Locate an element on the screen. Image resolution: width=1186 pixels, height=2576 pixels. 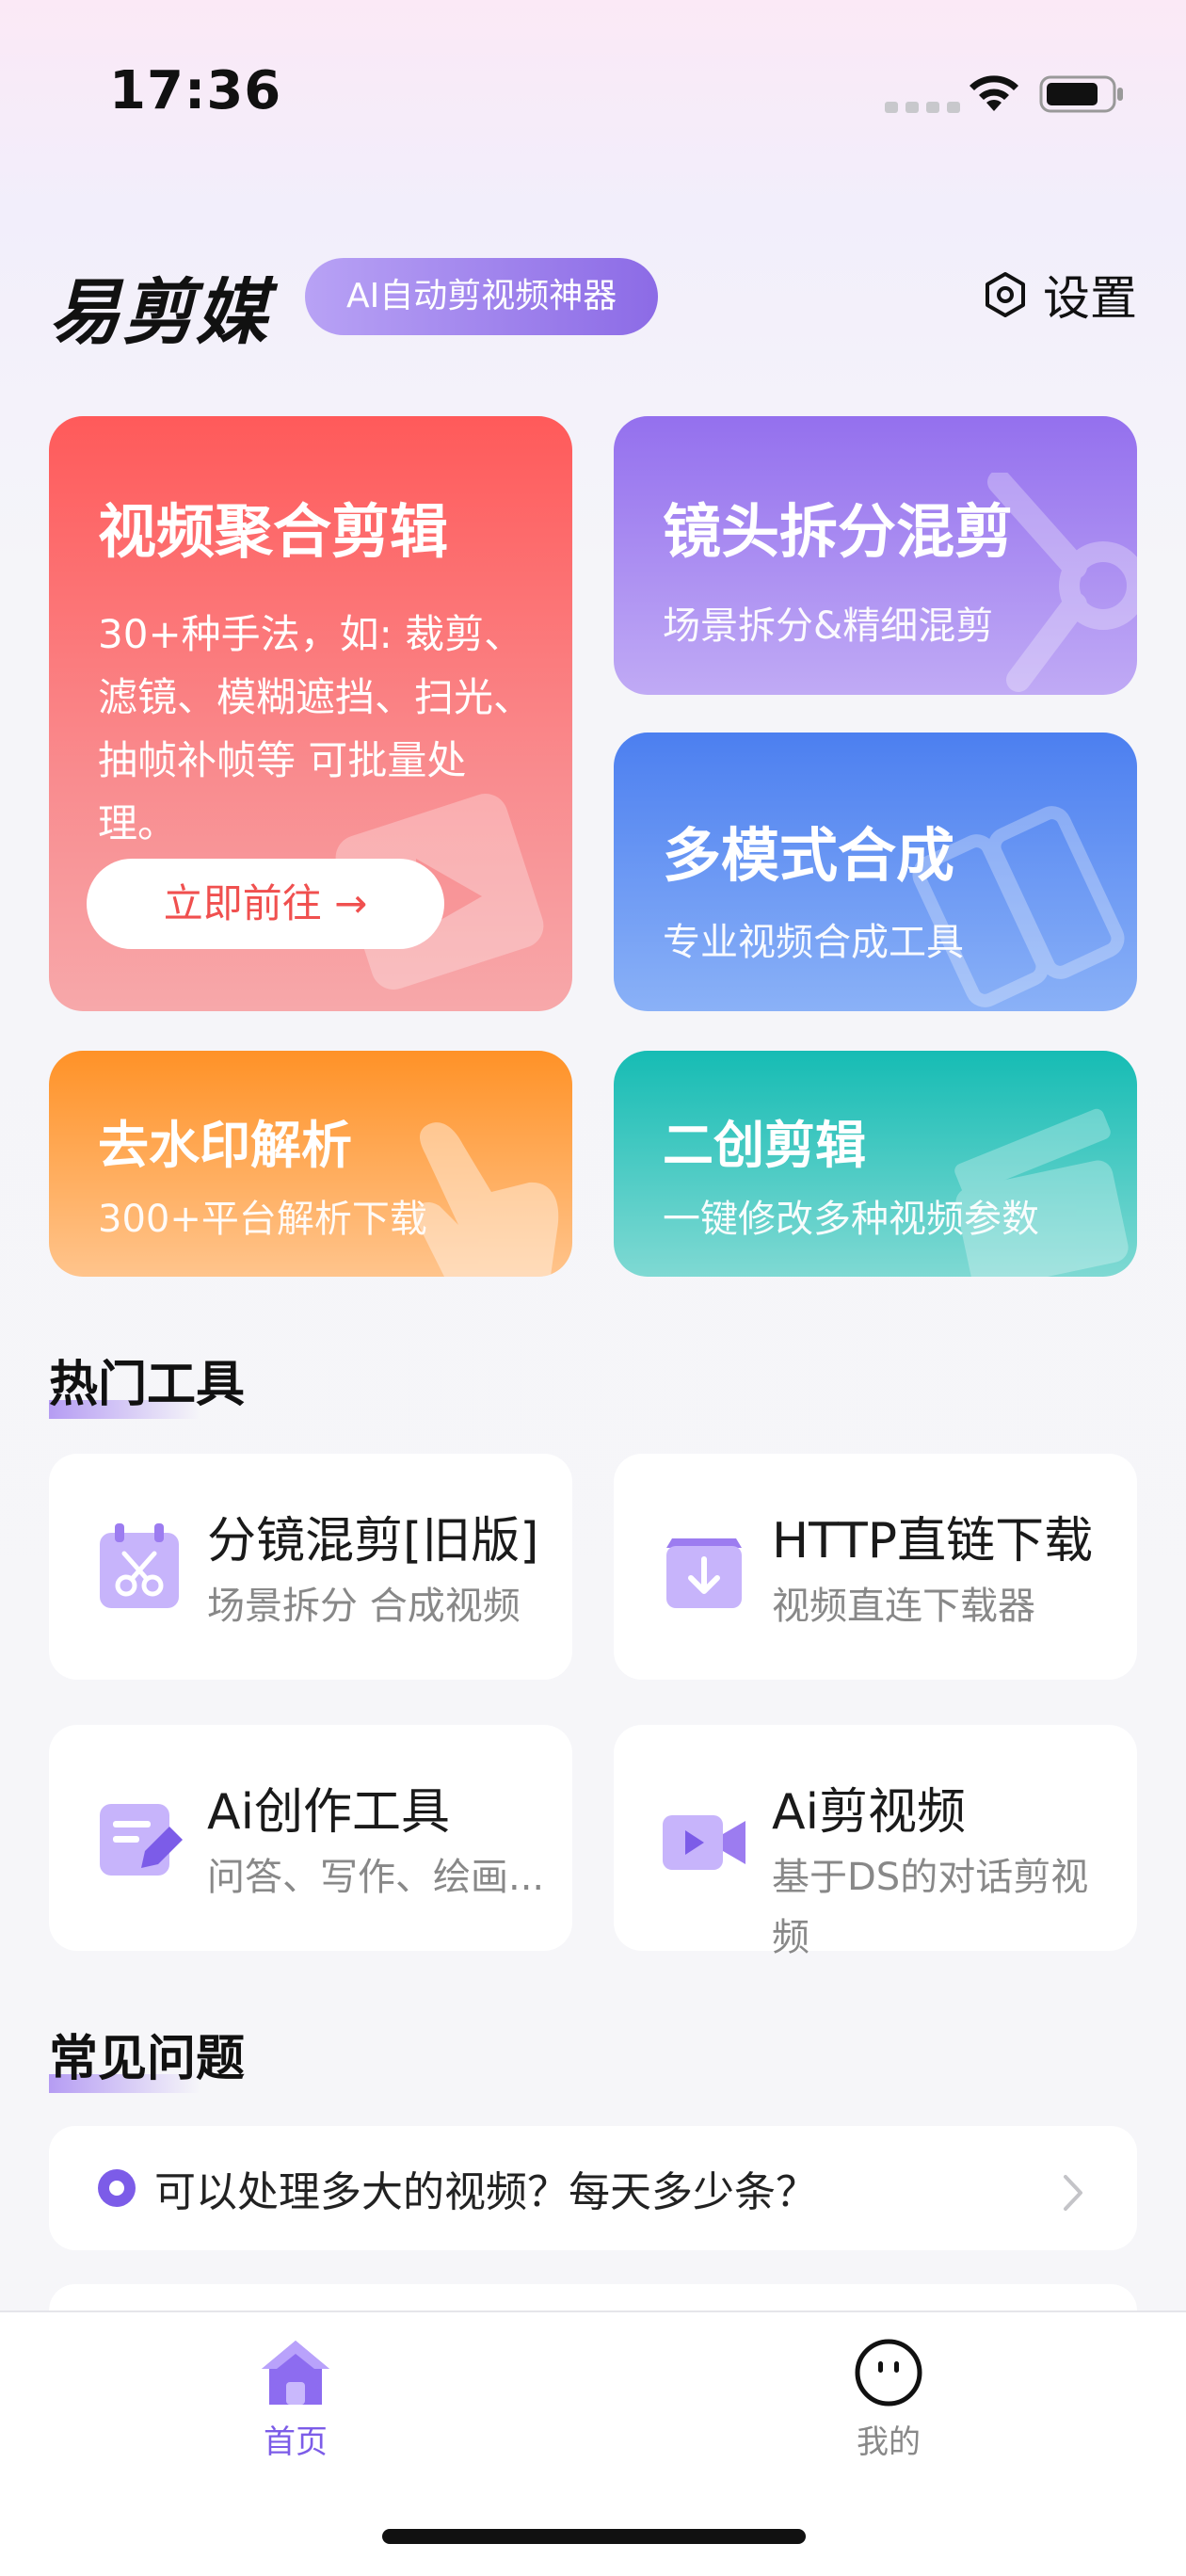
hot-tools-title: 热门工具 is located at coordinates (147, 1385).